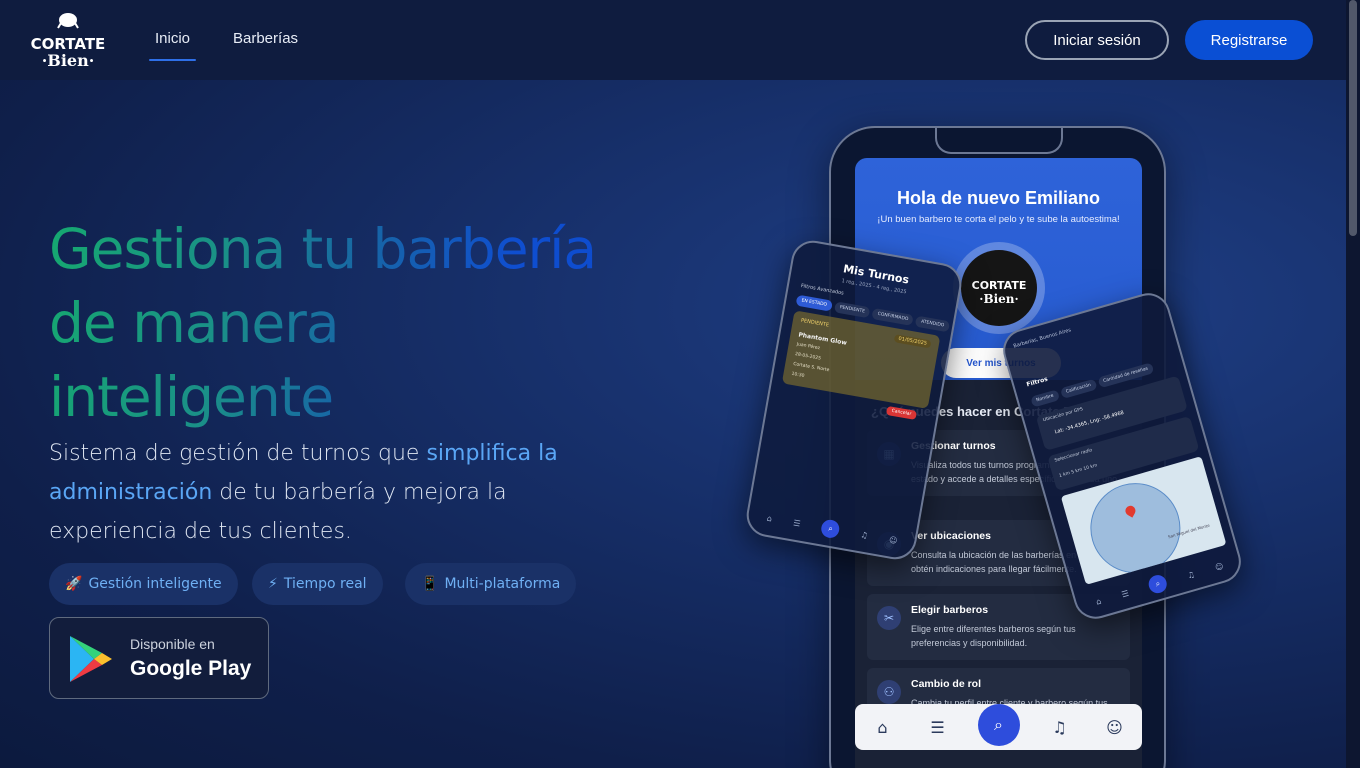  Describe the element at coordinates (238, 453) in the screenshot. I see `subtitle-text: Sistema de gestión de turnos que` at that location.